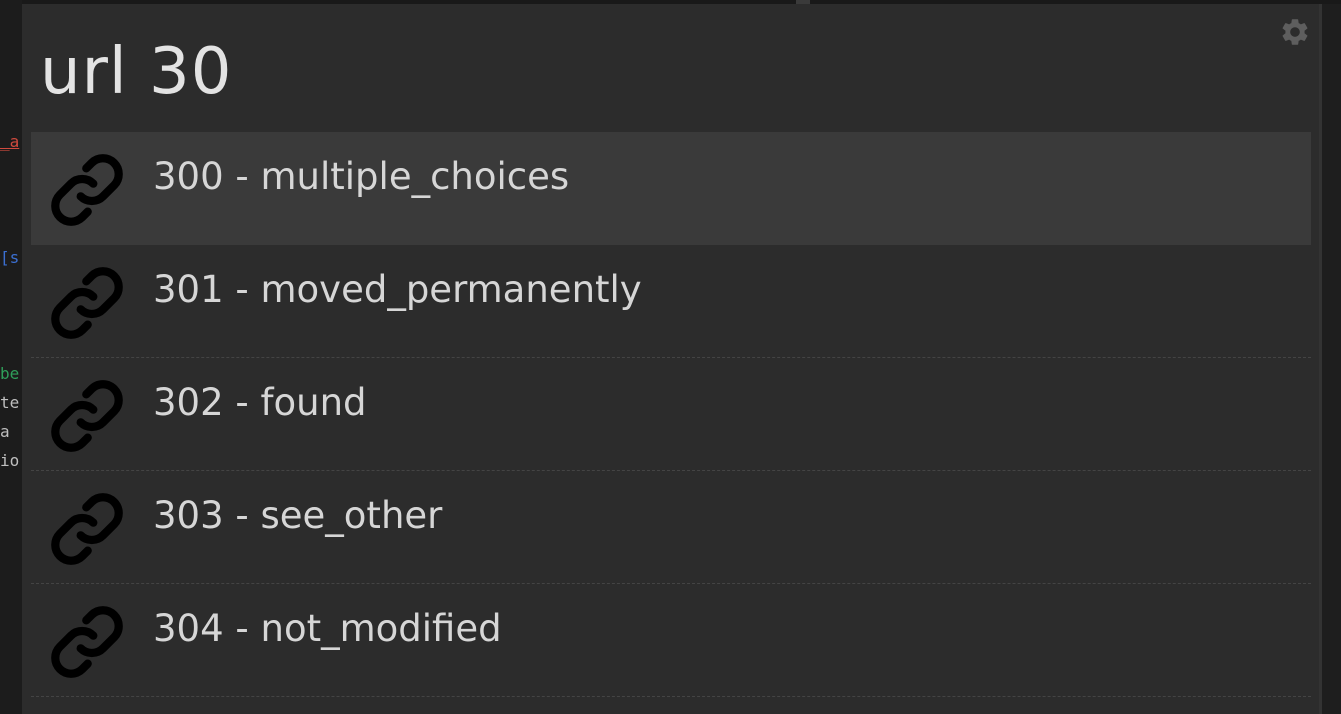 The width and height of the screenshot is (1341, 714). I want to click on editor-fragment: be, so click(10, 373).